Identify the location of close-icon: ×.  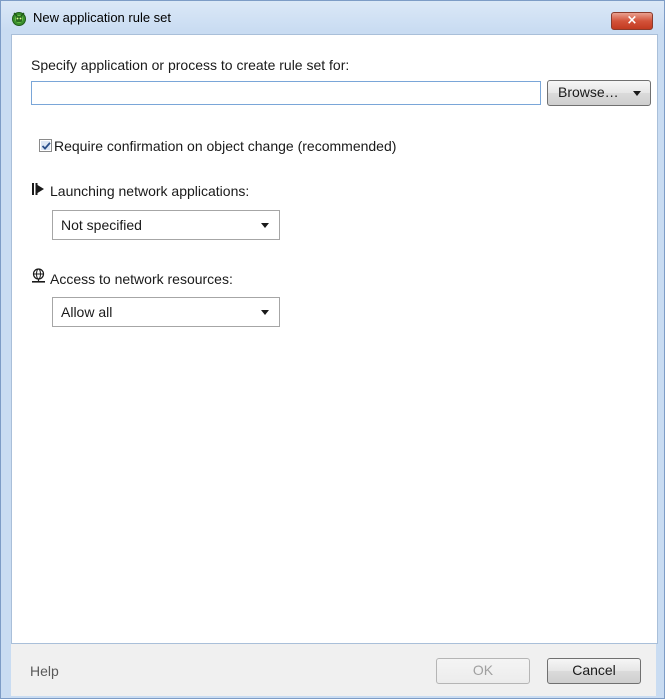
(632, 20).